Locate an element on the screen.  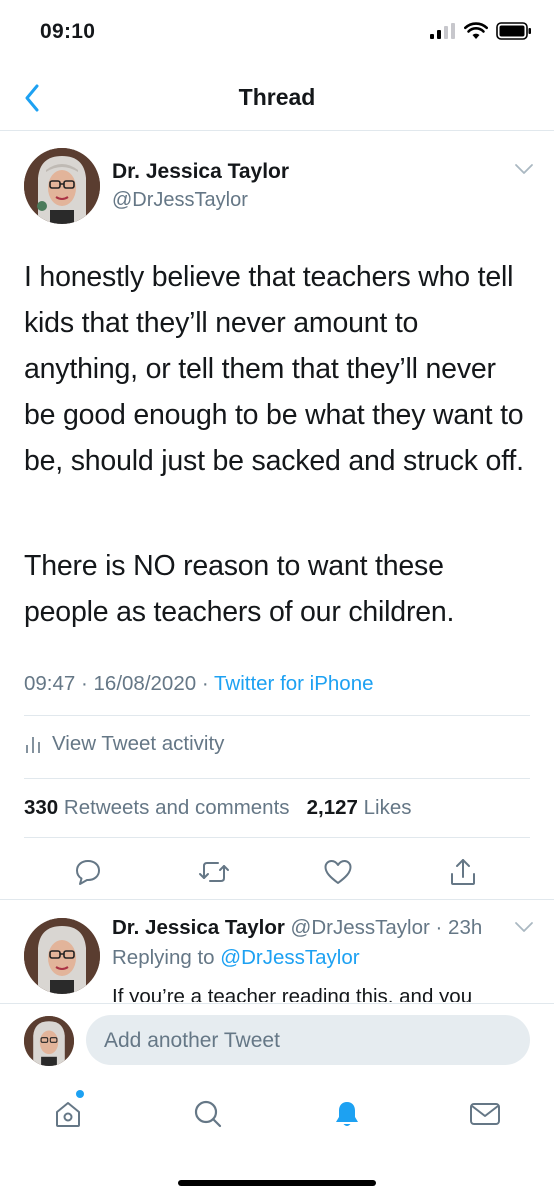
tweet-stats: 330 Retweets and comments 2,127 Likes is located at coordinates (218, 808).